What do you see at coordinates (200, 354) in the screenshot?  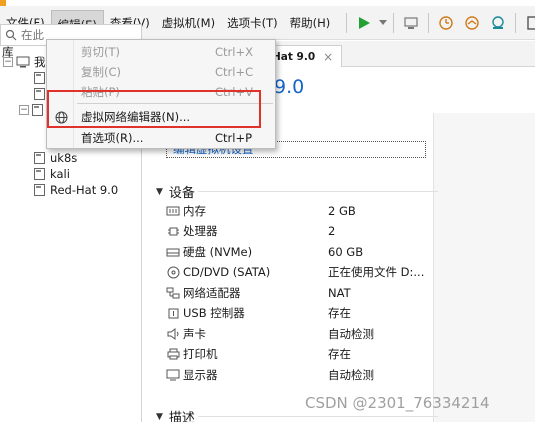 I see `device-name: 打印机` at bounding box center [200, 354].